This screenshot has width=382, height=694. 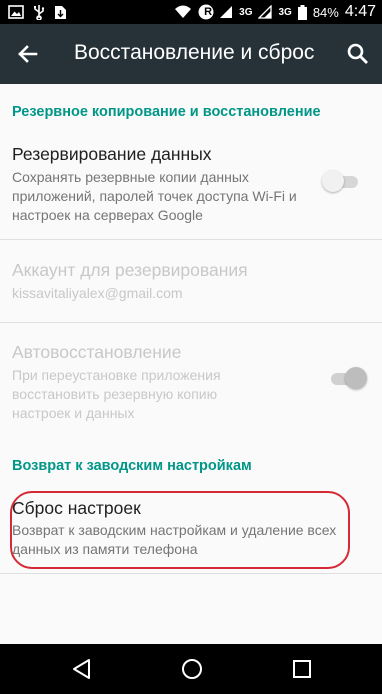 What do you see at coordinates (194, 52) in the screenshot?
I see `page-title: Восстановление и сброс` at bounding box center [194, 52].